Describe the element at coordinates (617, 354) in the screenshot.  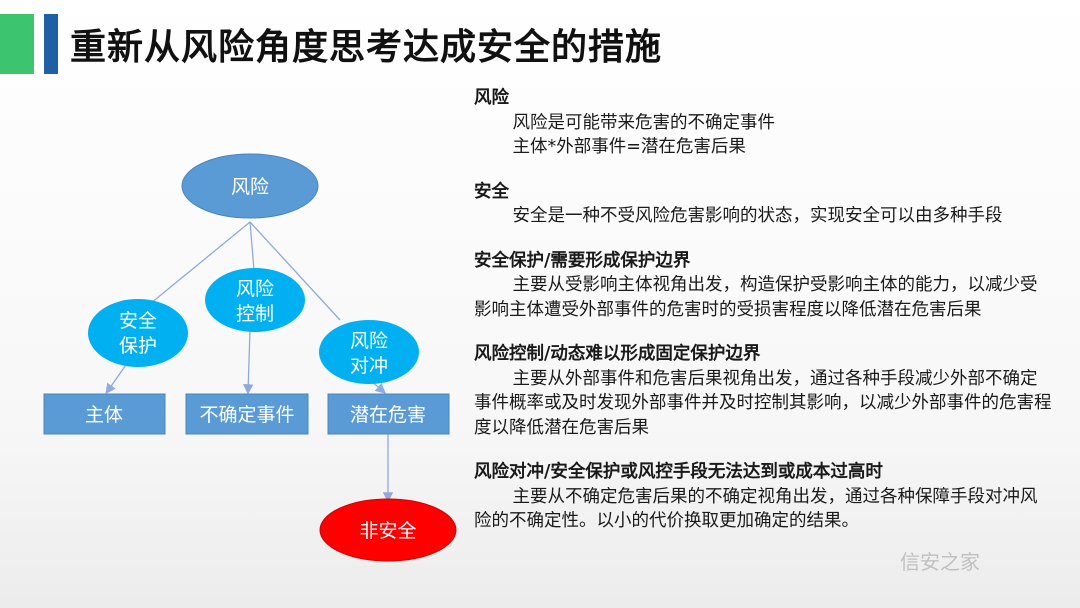
I see `section-heading: 风险控制/动态难以形成固定保护边界` at that location.